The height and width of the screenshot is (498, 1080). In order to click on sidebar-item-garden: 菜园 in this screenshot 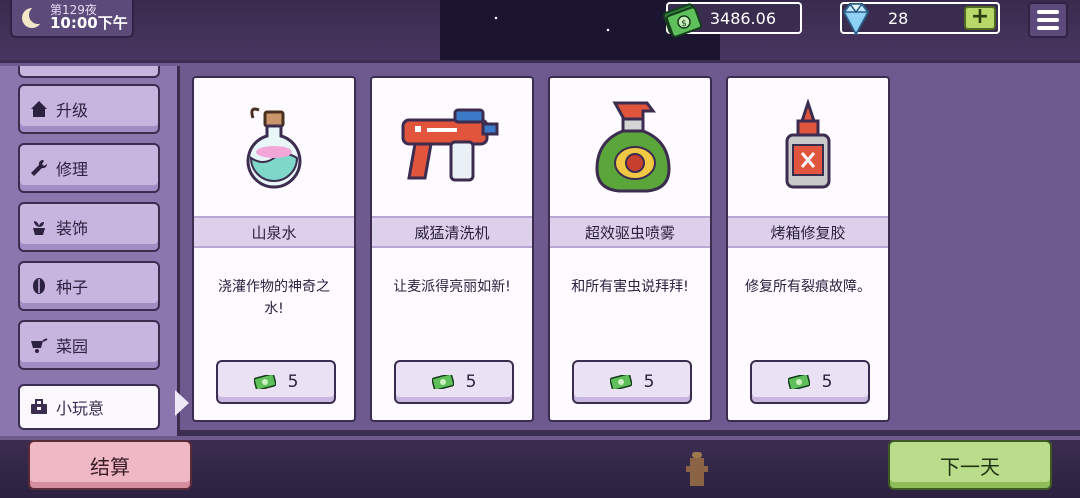, I will do `click(89, 345)`.